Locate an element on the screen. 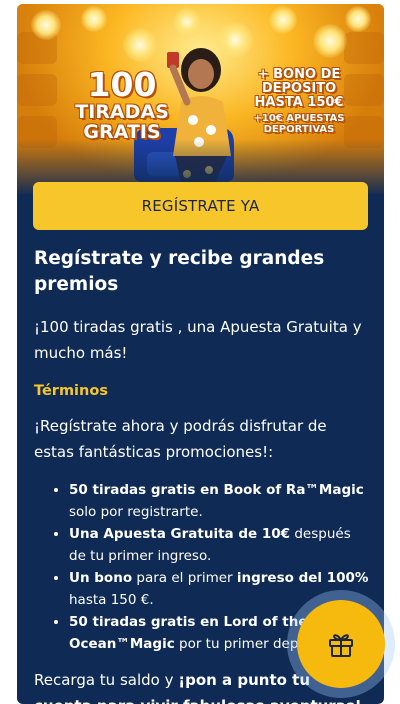 This screenshot has width=400, height=704. gift-button is located at coordinates (341, 644).